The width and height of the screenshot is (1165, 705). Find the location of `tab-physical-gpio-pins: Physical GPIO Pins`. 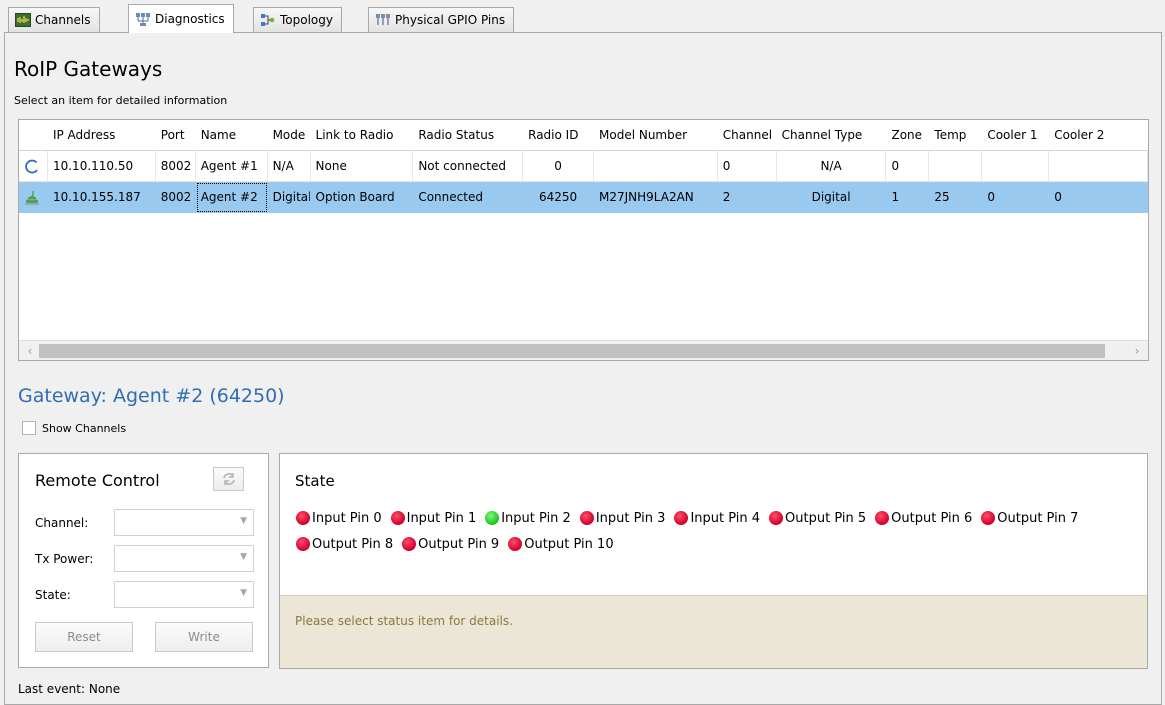

tab-physical-gpio-pins: Physical GPIO Pins is located at coordinates (441, 19).